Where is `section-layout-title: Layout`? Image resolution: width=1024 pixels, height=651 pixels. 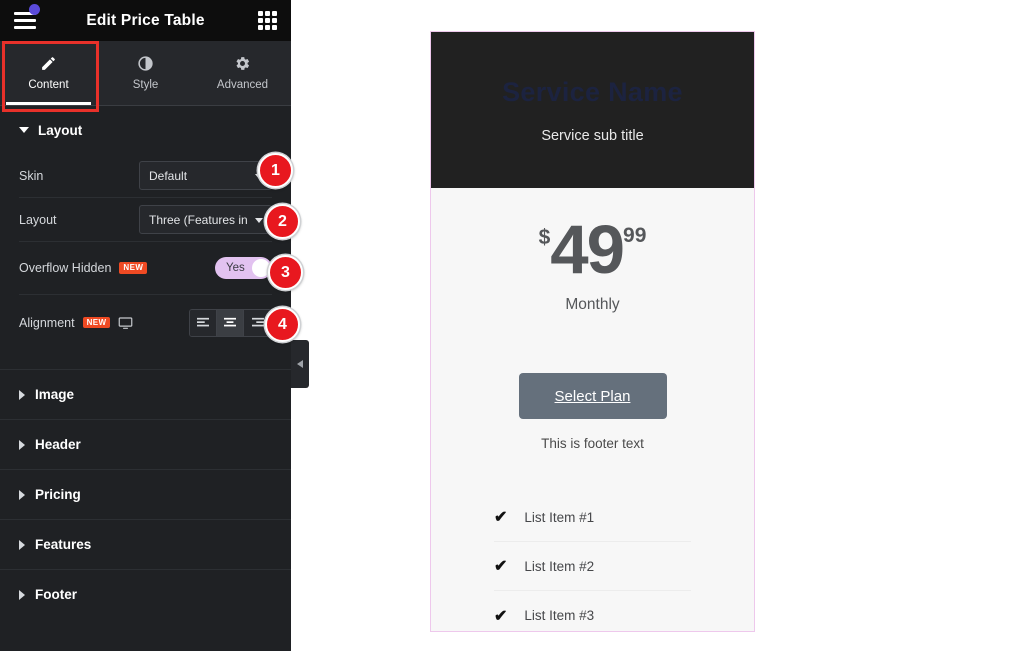
section-layout-title: Layout is located at coordinates (60, 130).